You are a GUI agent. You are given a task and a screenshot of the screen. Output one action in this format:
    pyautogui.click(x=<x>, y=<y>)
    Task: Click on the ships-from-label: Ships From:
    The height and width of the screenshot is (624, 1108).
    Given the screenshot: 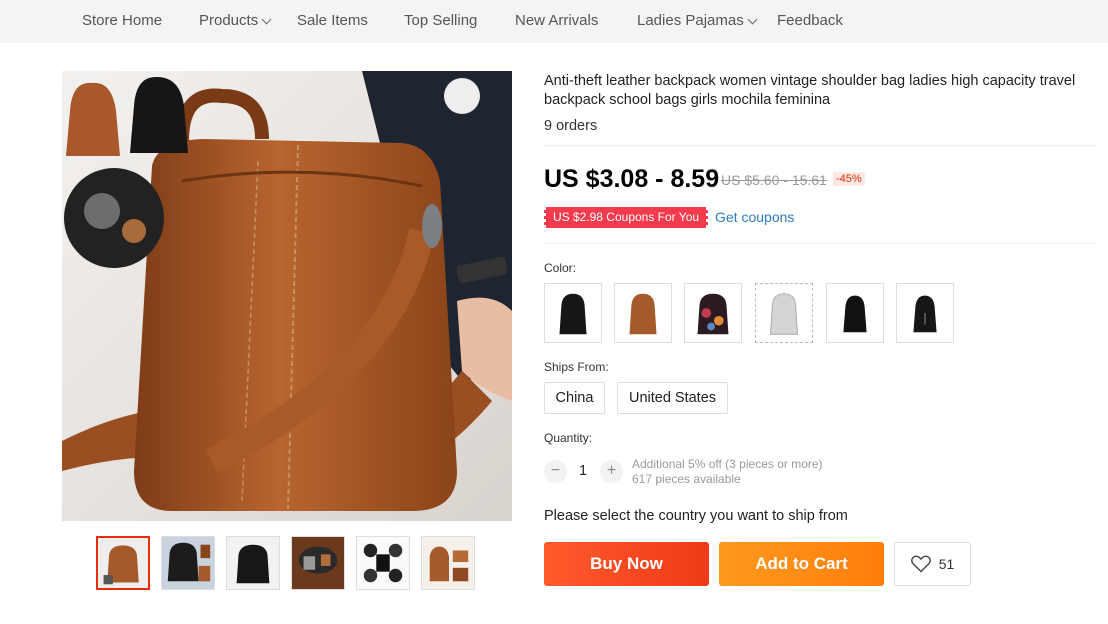 What is the action you would take?
    pyautogui.click(x=576, y=367)
    